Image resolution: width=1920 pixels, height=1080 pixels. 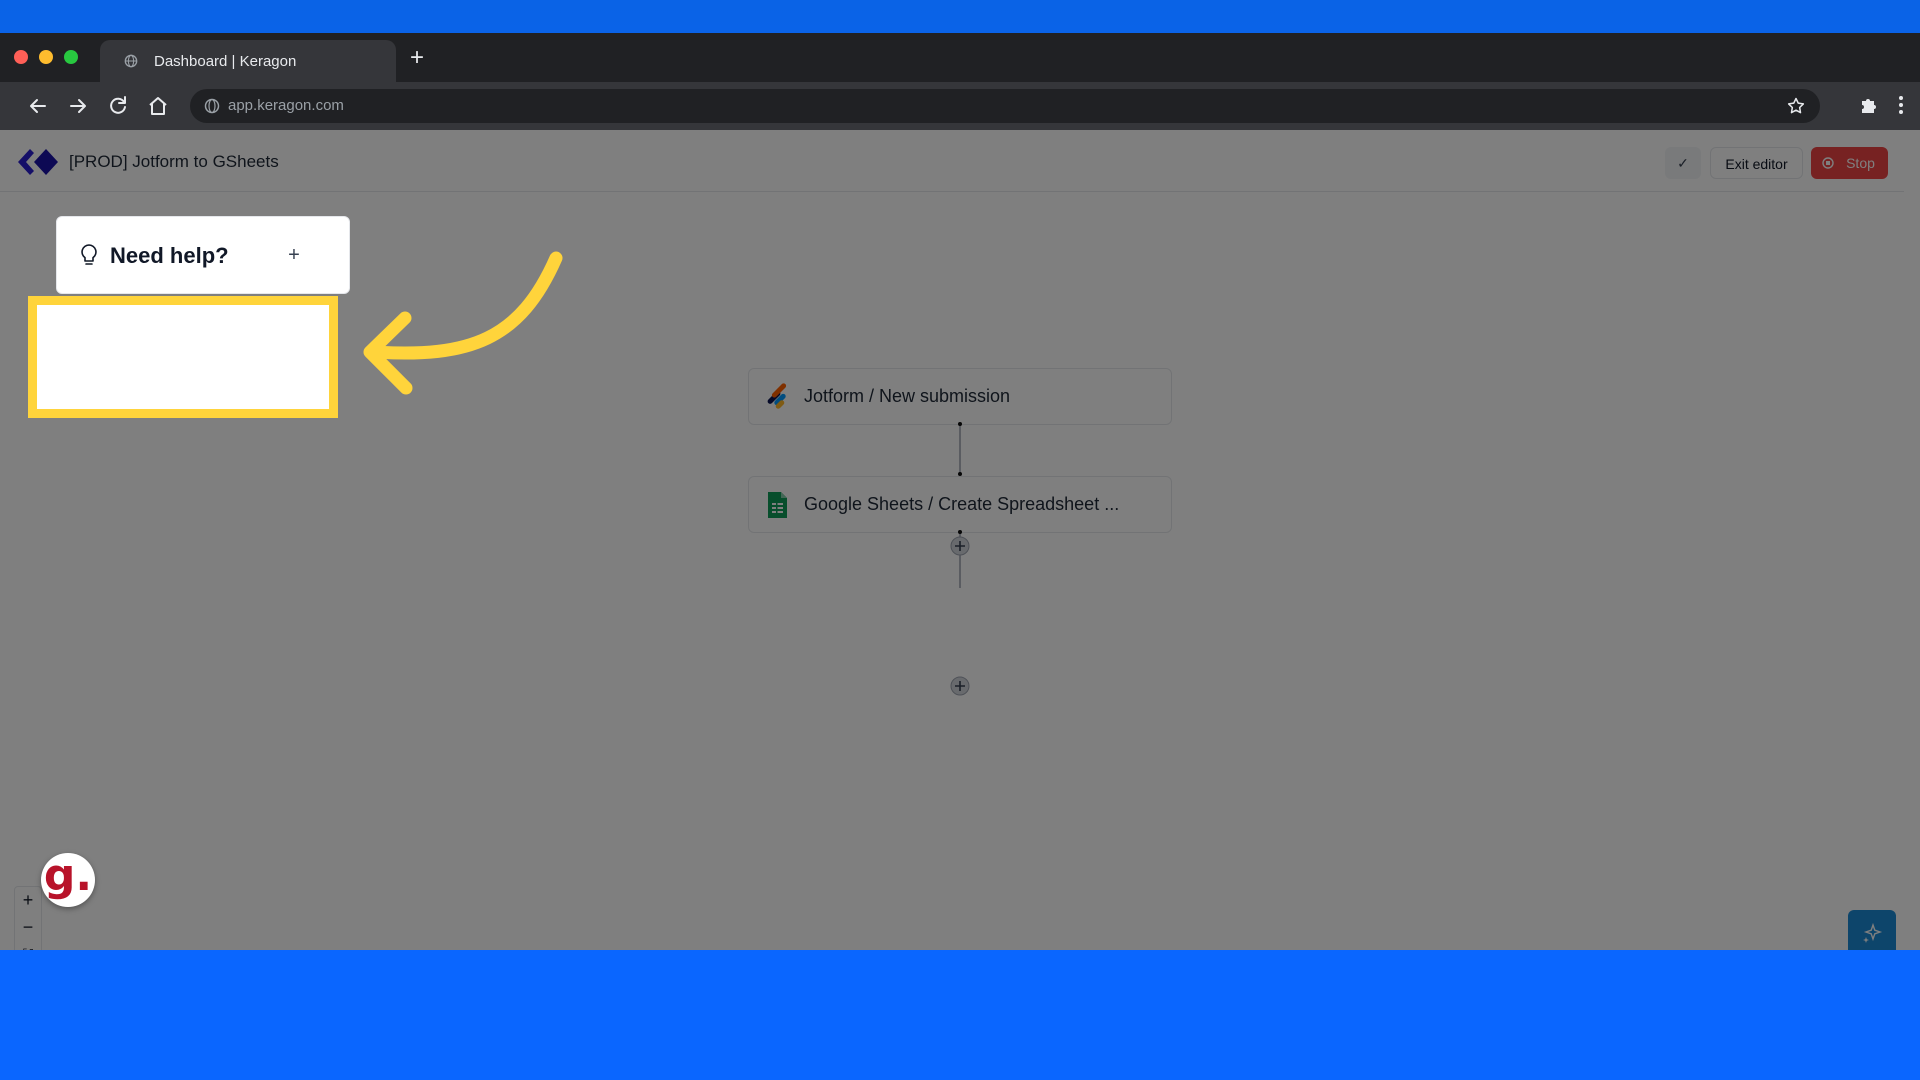 What do you see at coordinates (38, 106) in the screenshot?
I see `back-arrow-icon` at bounding box center [38, 106].